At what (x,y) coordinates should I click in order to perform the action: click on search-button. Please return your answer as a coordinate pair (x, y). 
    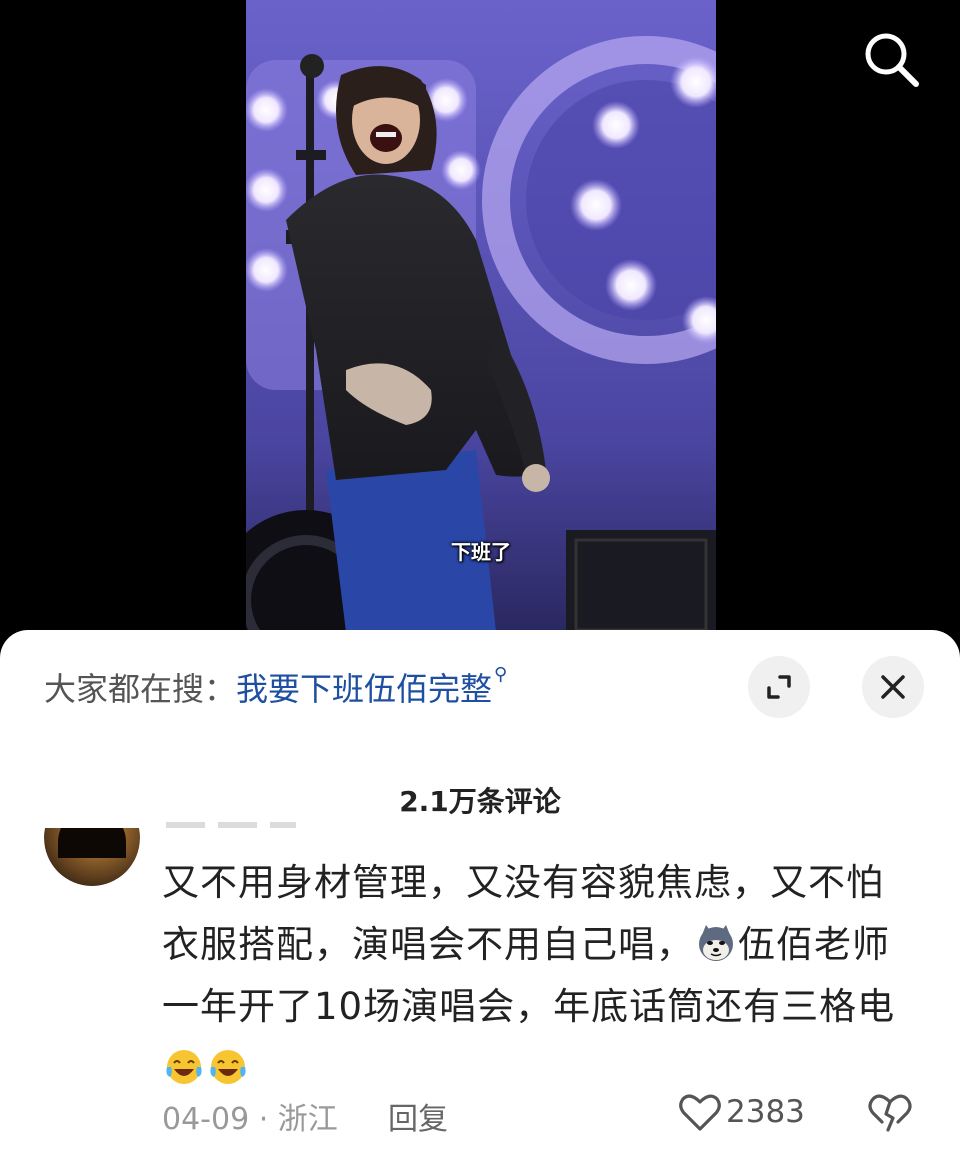
    Looking at the image, I should click on (892, 60).